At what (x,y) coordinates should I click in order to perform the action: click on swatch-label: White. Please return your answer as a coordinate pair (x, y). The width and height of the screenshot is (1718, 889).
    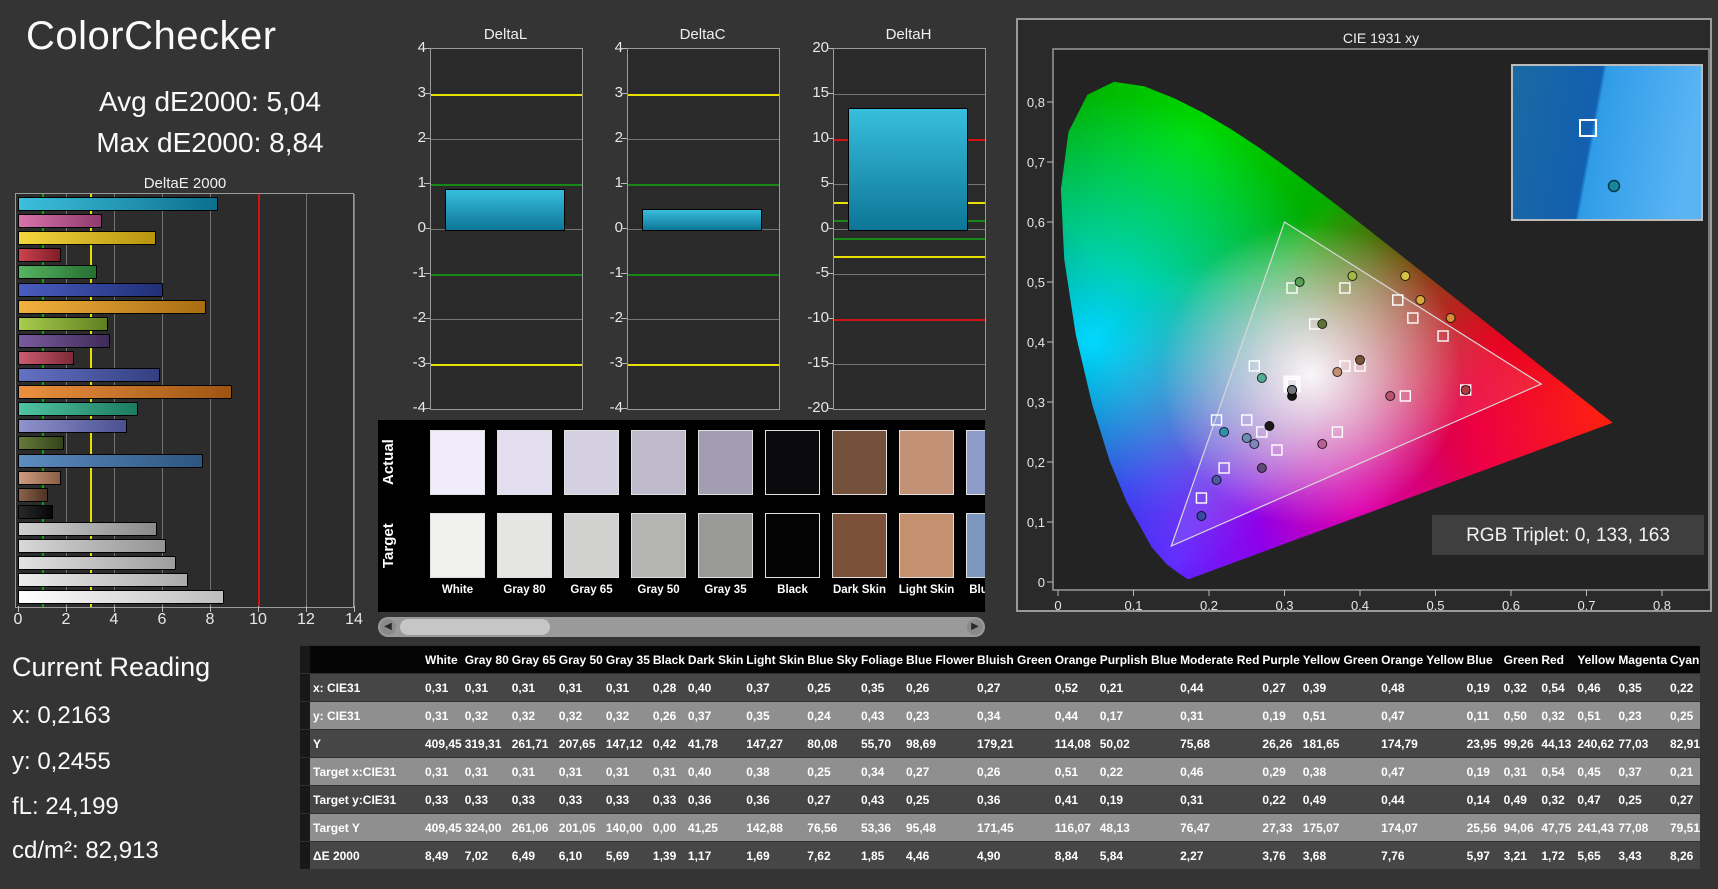
    Looking at the image, I should click on (457, 590).